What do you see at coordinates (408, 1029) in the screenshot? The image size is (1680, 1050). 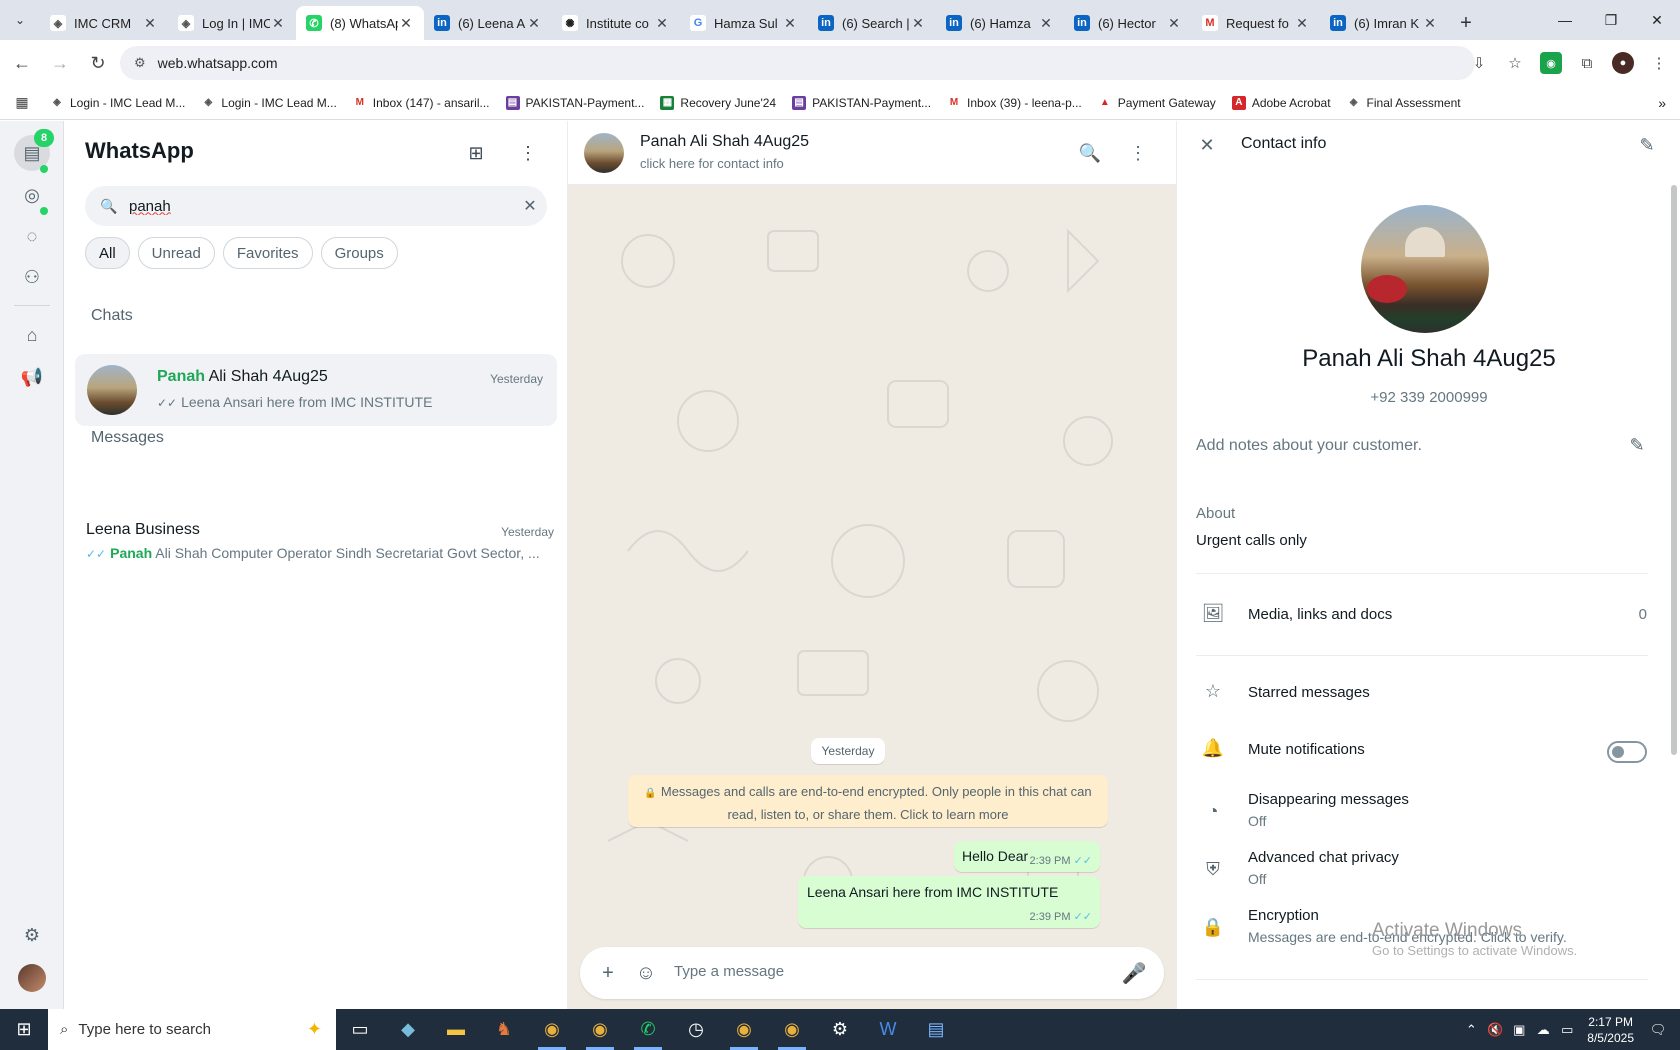 I see `copilot-icon: ◆` at bounding box center [408, 1029].